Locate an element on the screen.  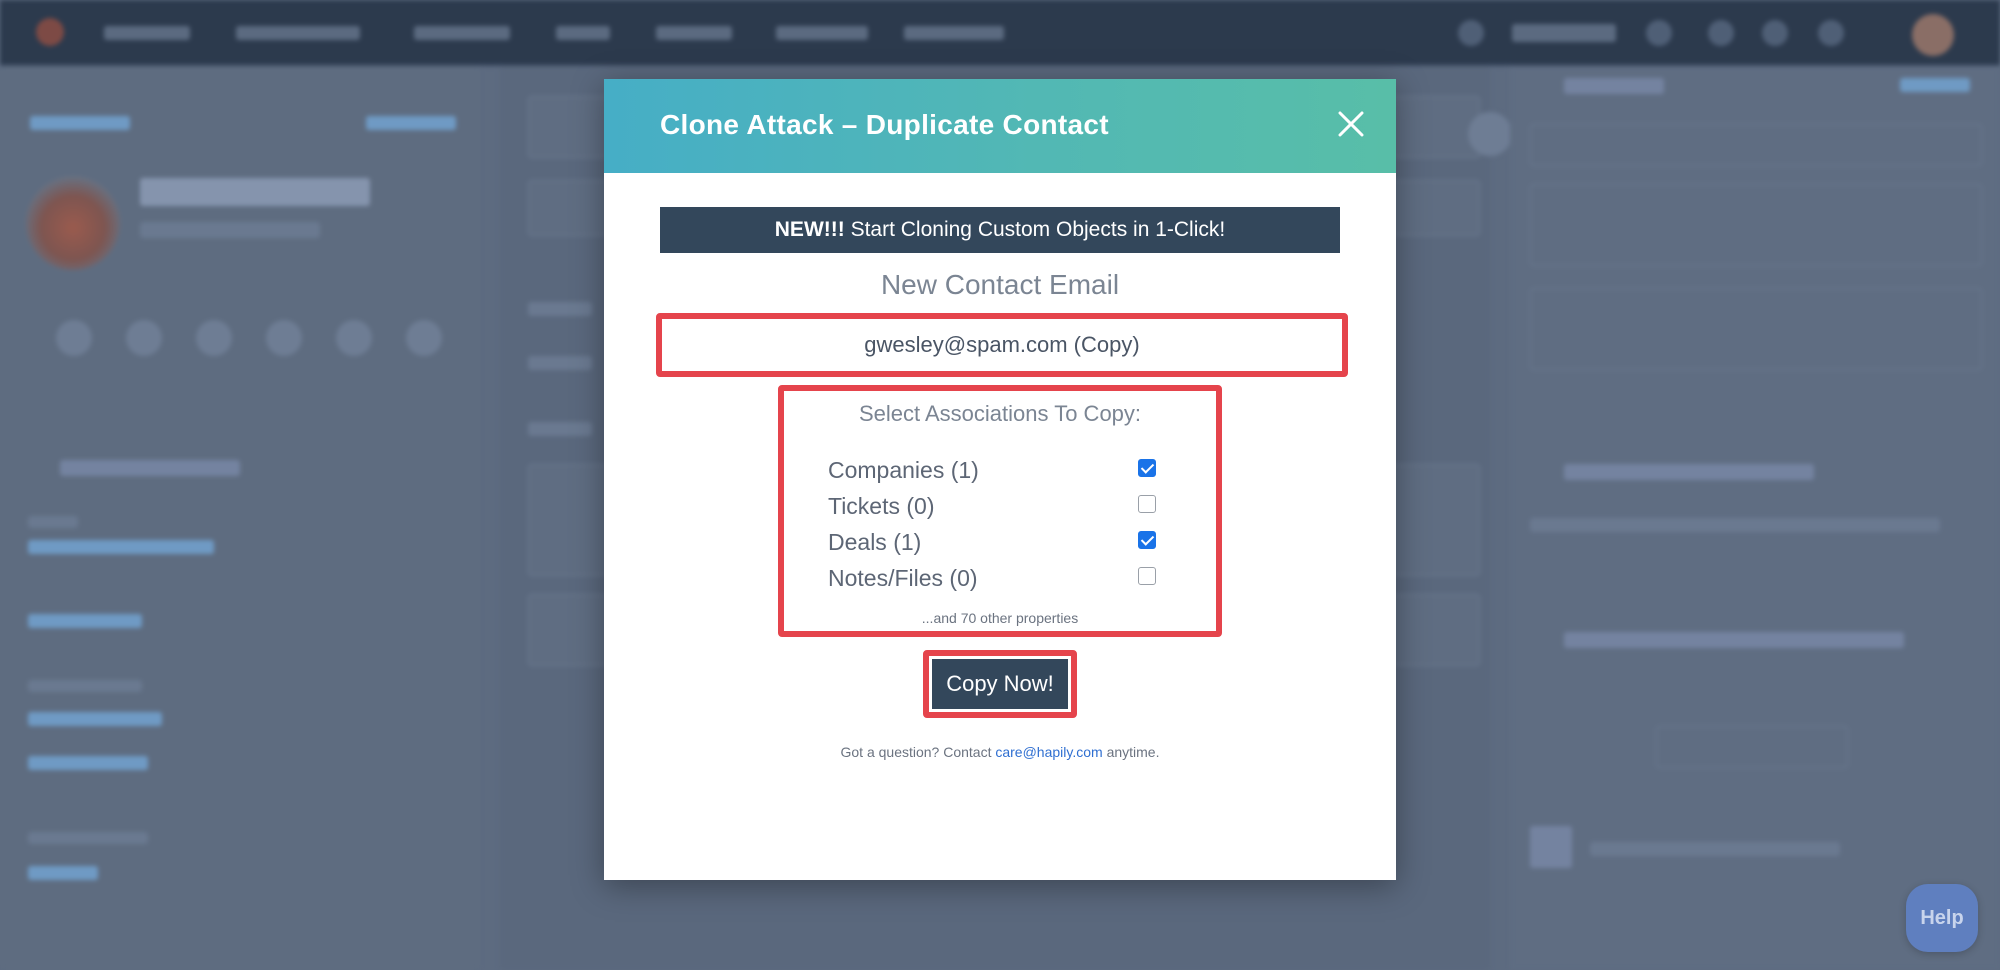
marketplace-icon is located at coordinates (1659, 33).